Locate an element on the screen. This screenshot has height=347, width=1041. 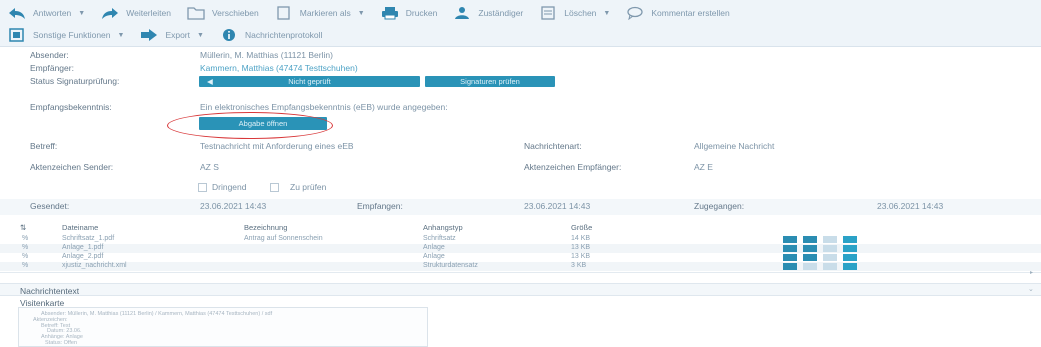
check-signatures-label: Signaturen prüfen is located at coordinates (490, 81).